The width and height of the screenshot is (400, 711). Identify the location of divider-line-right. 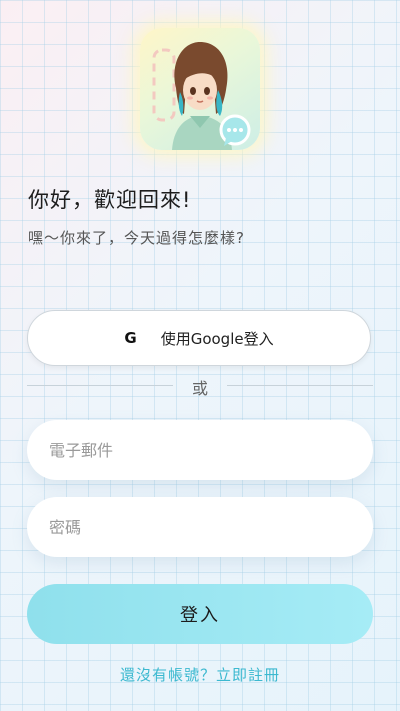
(300, 385).